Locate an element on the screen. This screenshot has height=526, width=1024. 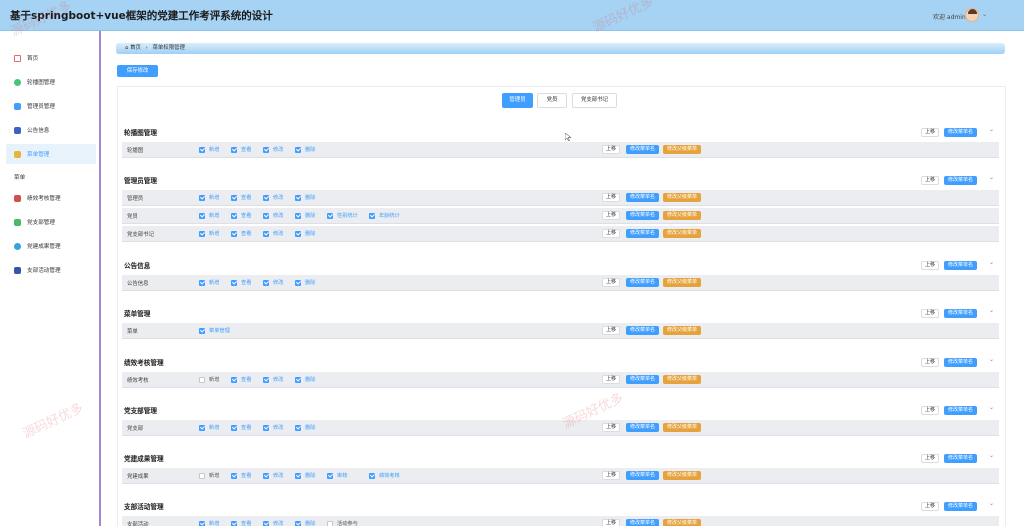
permission-checkbox: 菜单管理 is located at coordinates (214, 330).